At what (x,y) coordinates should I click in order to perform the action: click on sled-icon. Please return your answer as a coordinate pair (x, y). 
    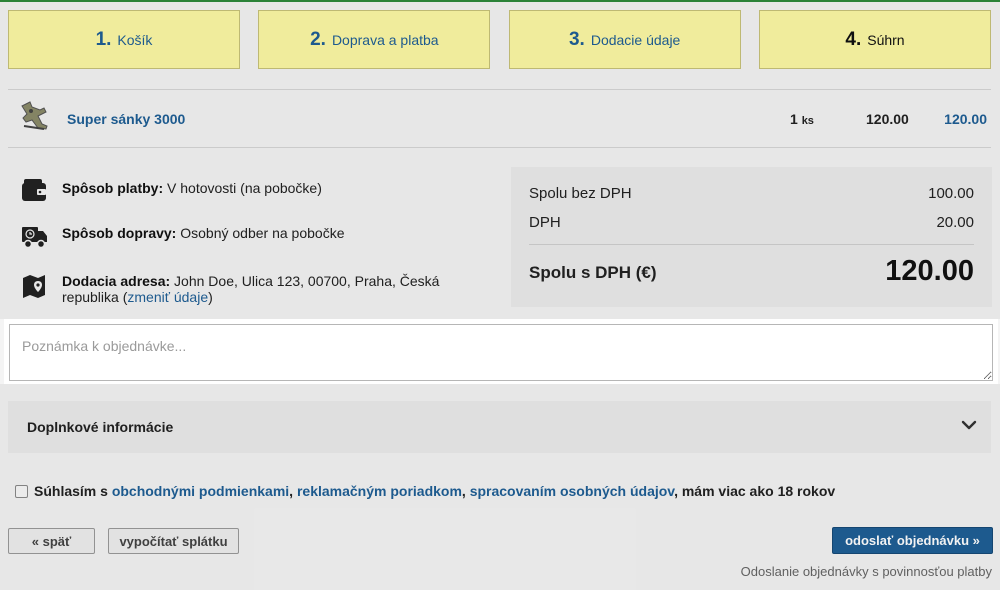
    Looking at the image, I should click on (34, 115).